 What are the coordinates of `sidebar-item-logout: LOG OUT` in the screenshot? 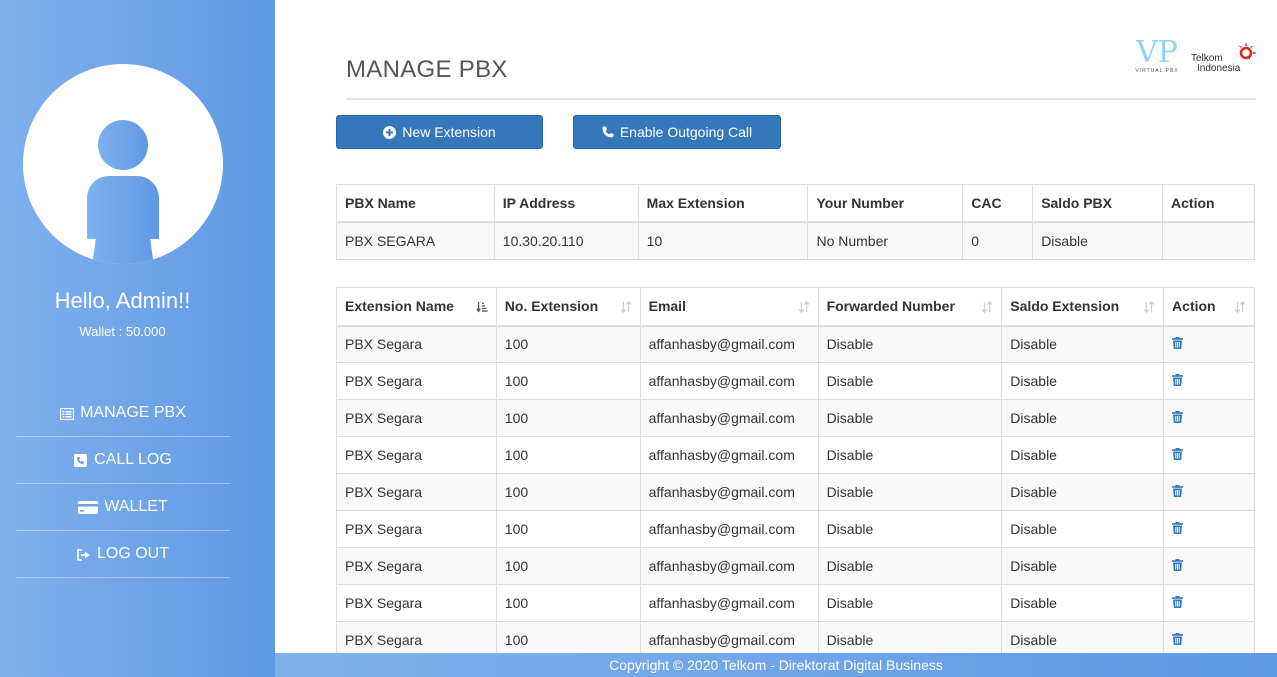 It's located at (123, 554).